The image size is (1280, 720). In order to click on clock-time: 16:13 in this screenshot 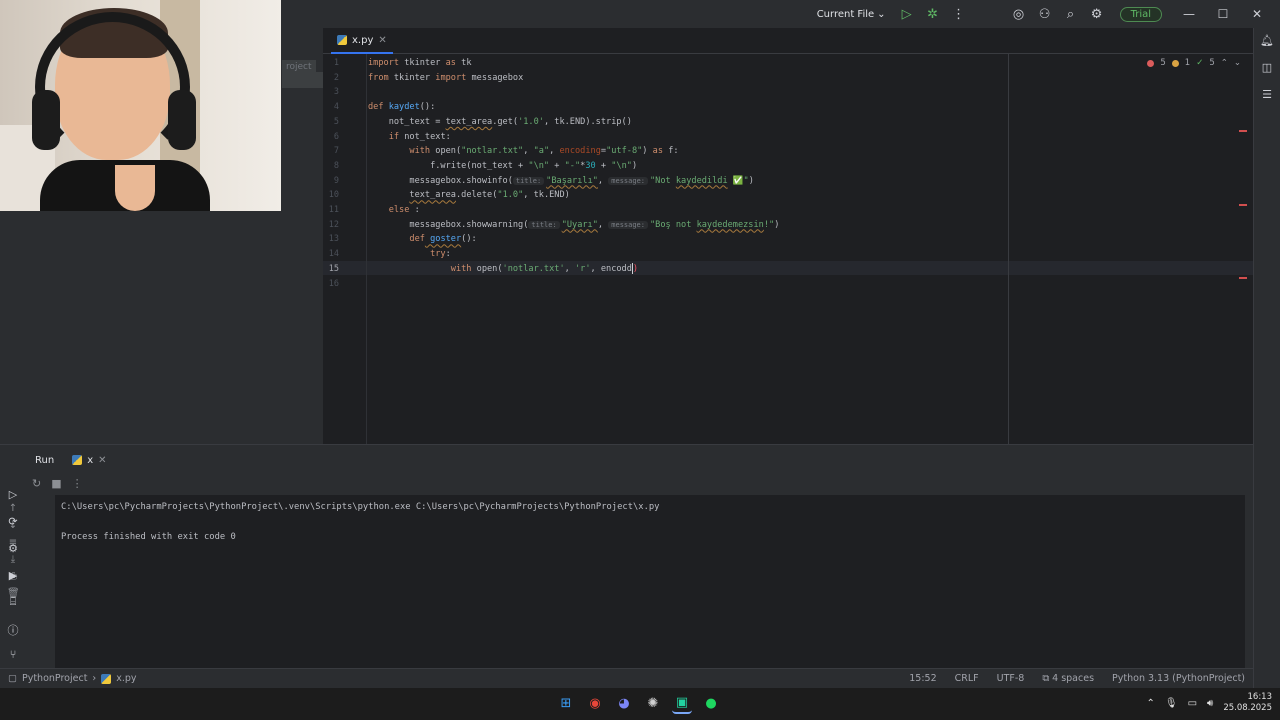, I will do `click(1260, 697)`.